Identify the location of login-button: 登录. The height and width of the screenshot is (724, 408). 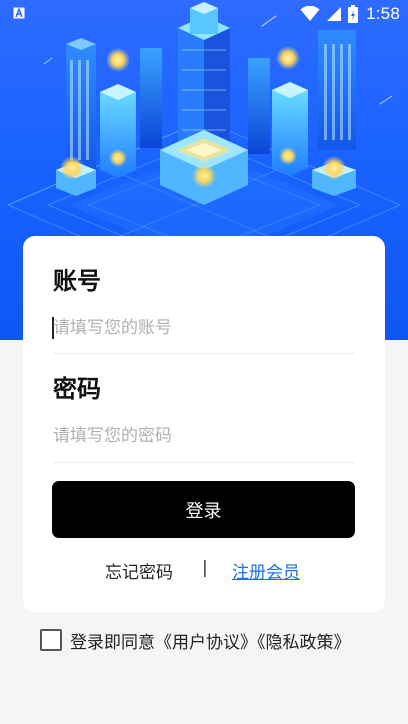
(203, 509).